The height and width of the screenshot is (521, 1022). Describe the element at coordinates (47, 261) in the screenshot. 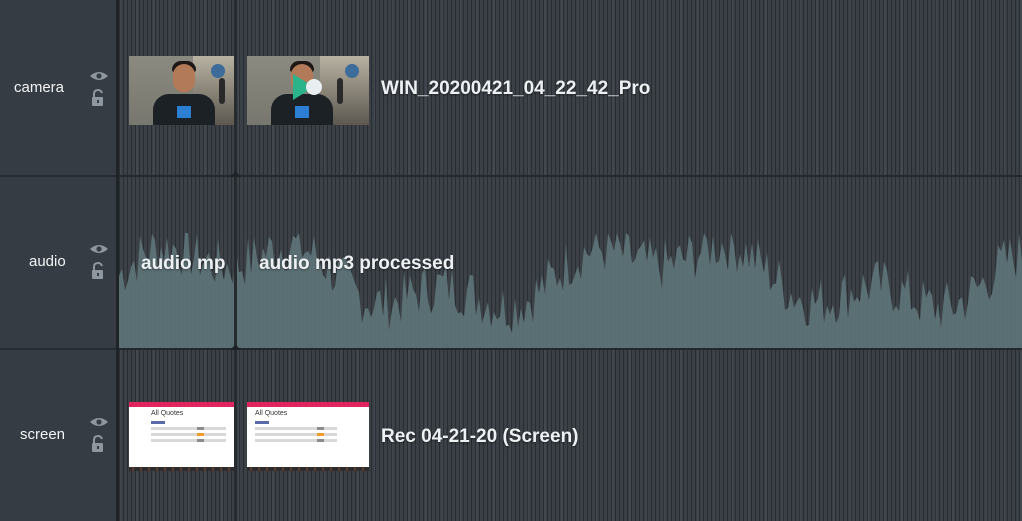

I see `track-name-audio: audio` at that location.